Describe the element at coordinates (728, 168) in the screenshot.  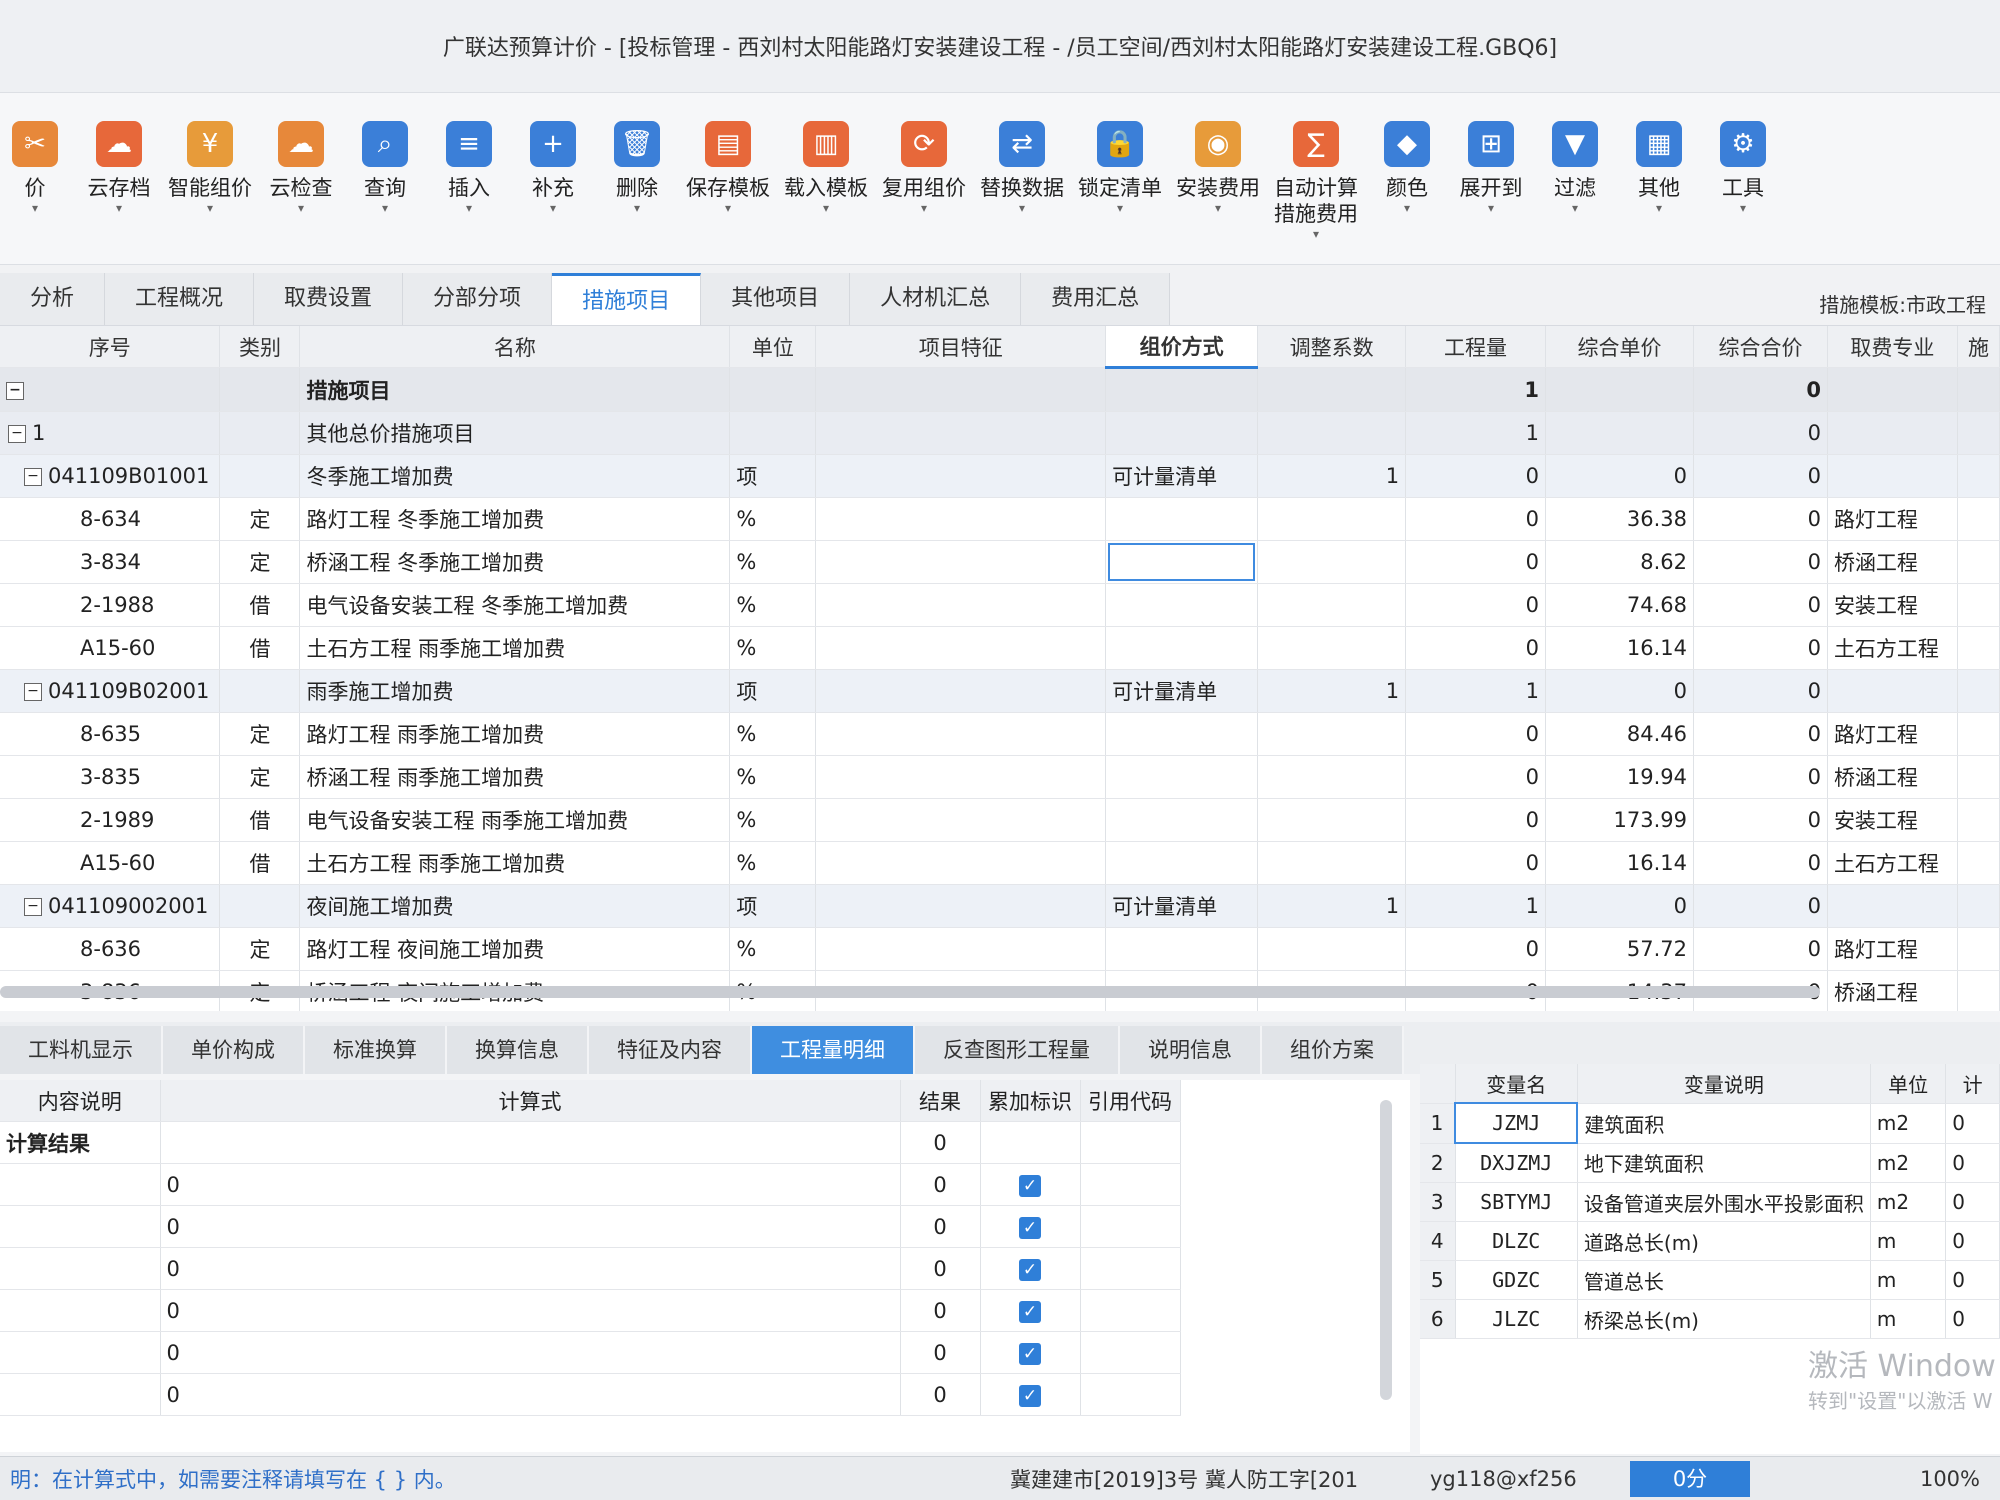
I see `toolbar-button-8: ▤ 保存模板 ▾` at that location.